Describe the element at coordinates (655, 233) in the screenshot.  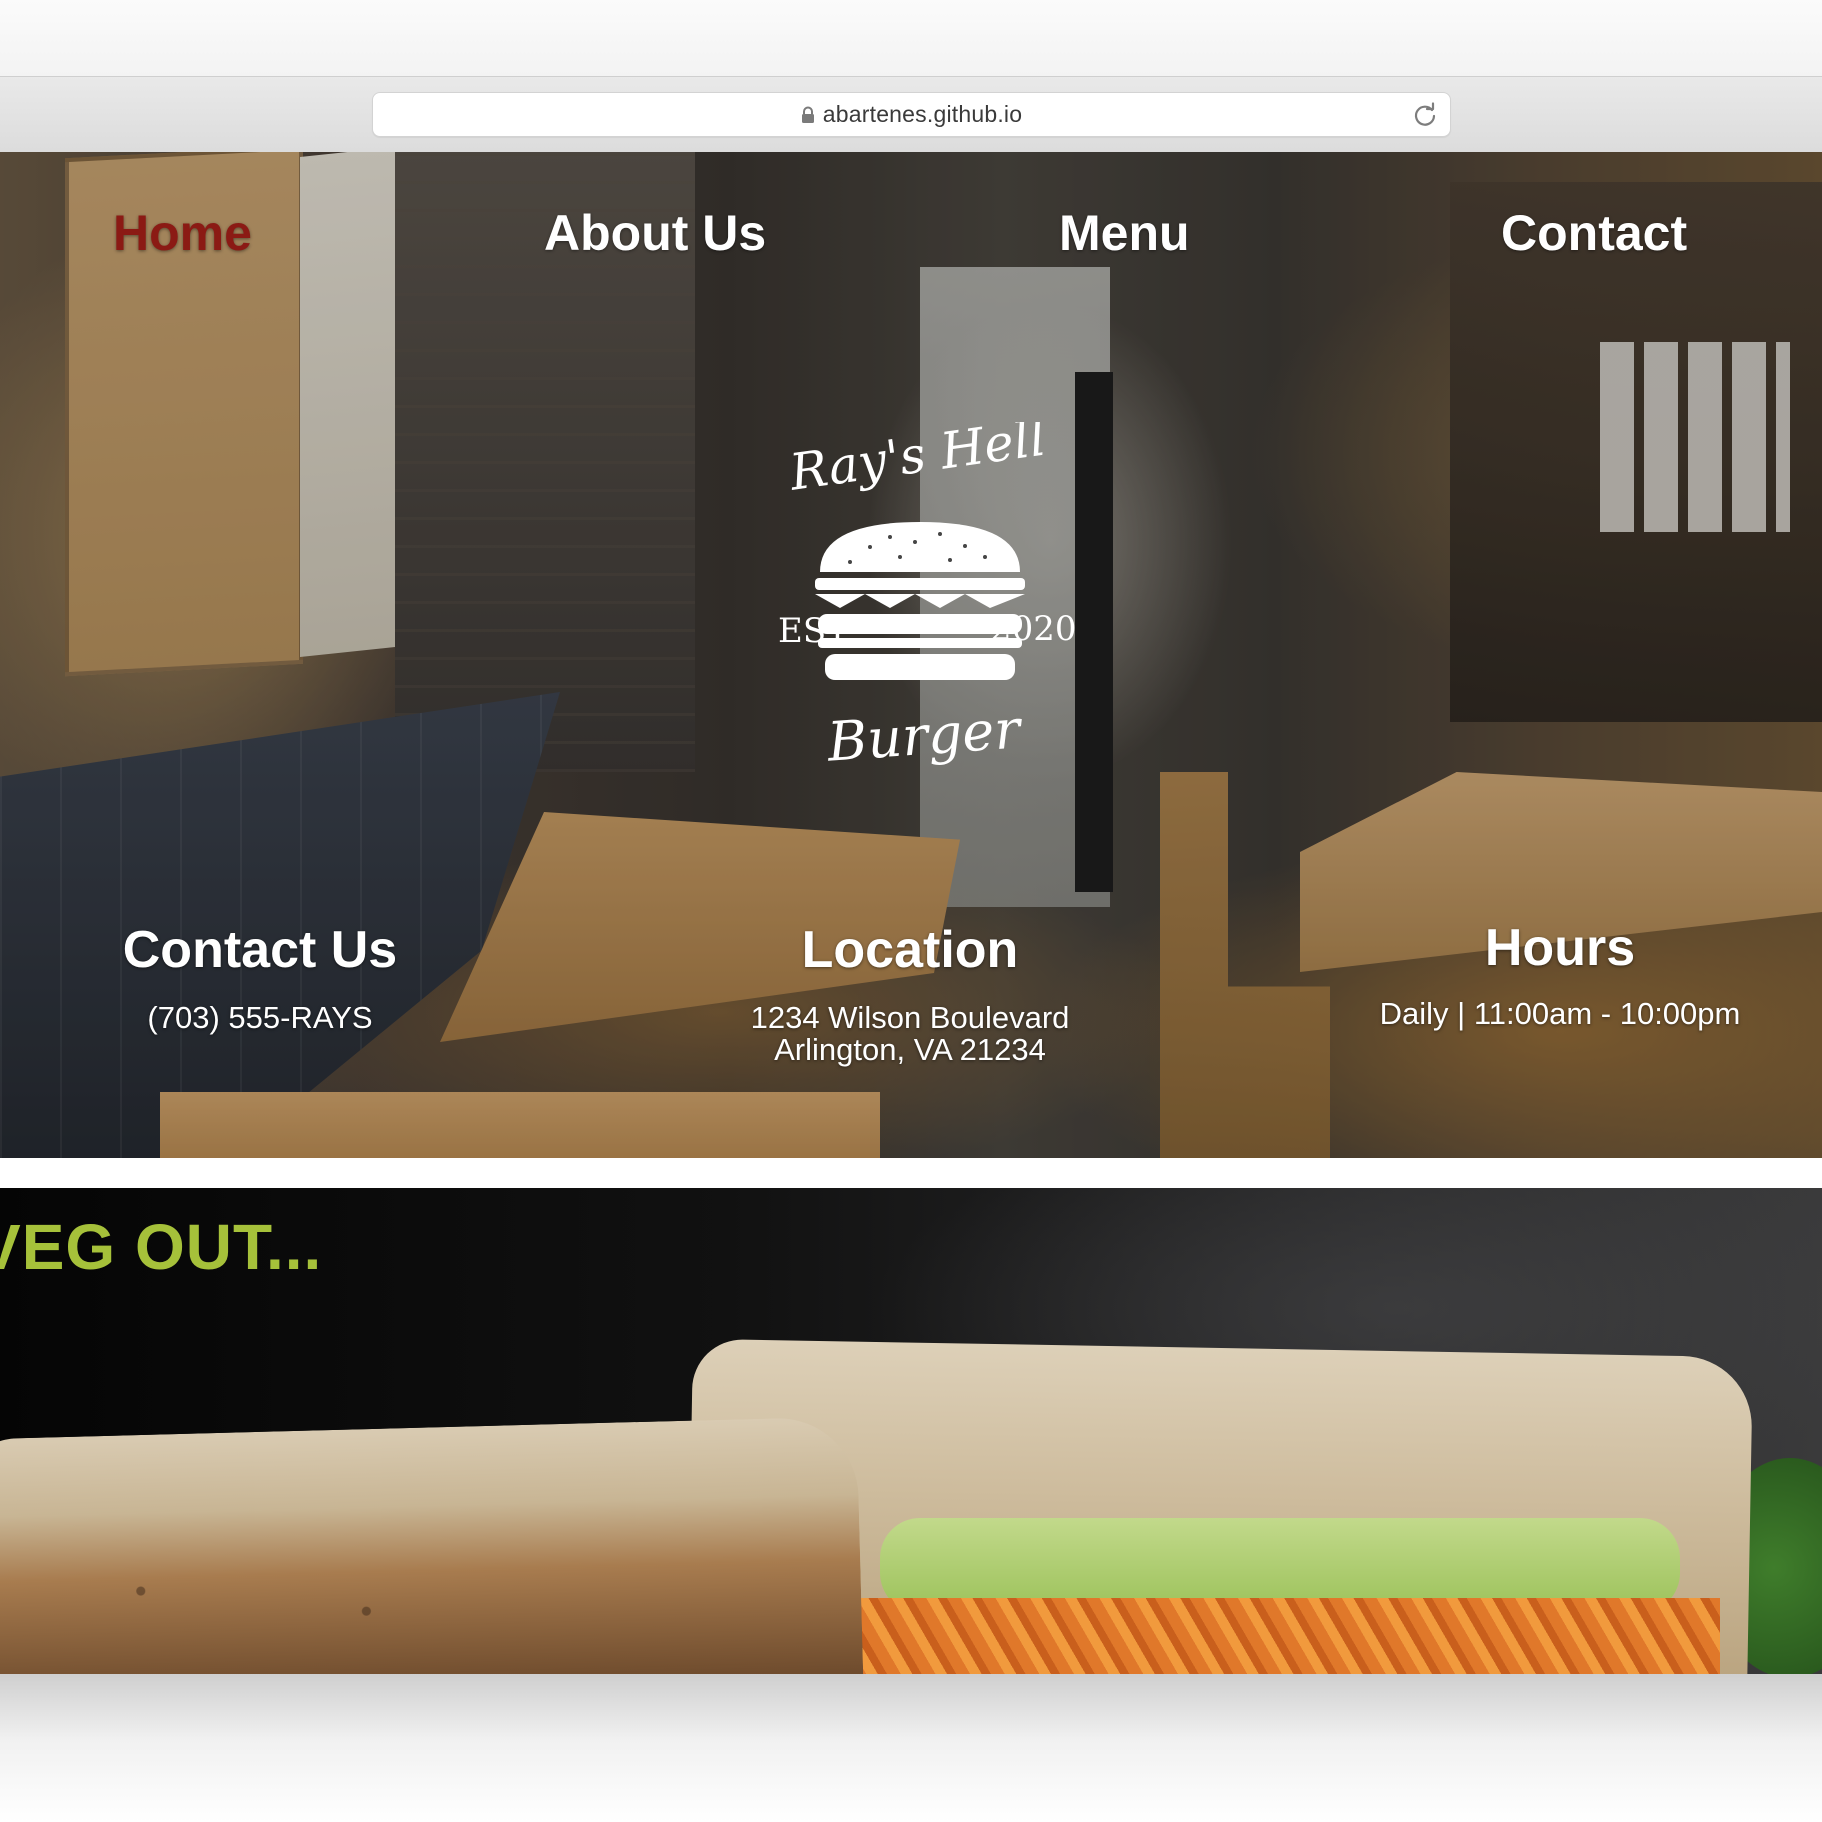
I see `nav-about-us: About Us` at that location.